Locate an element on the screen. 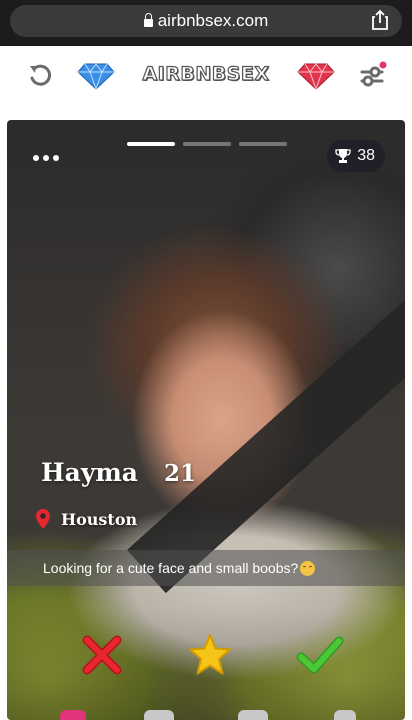  share-icon is located at coordinates (380, 20).